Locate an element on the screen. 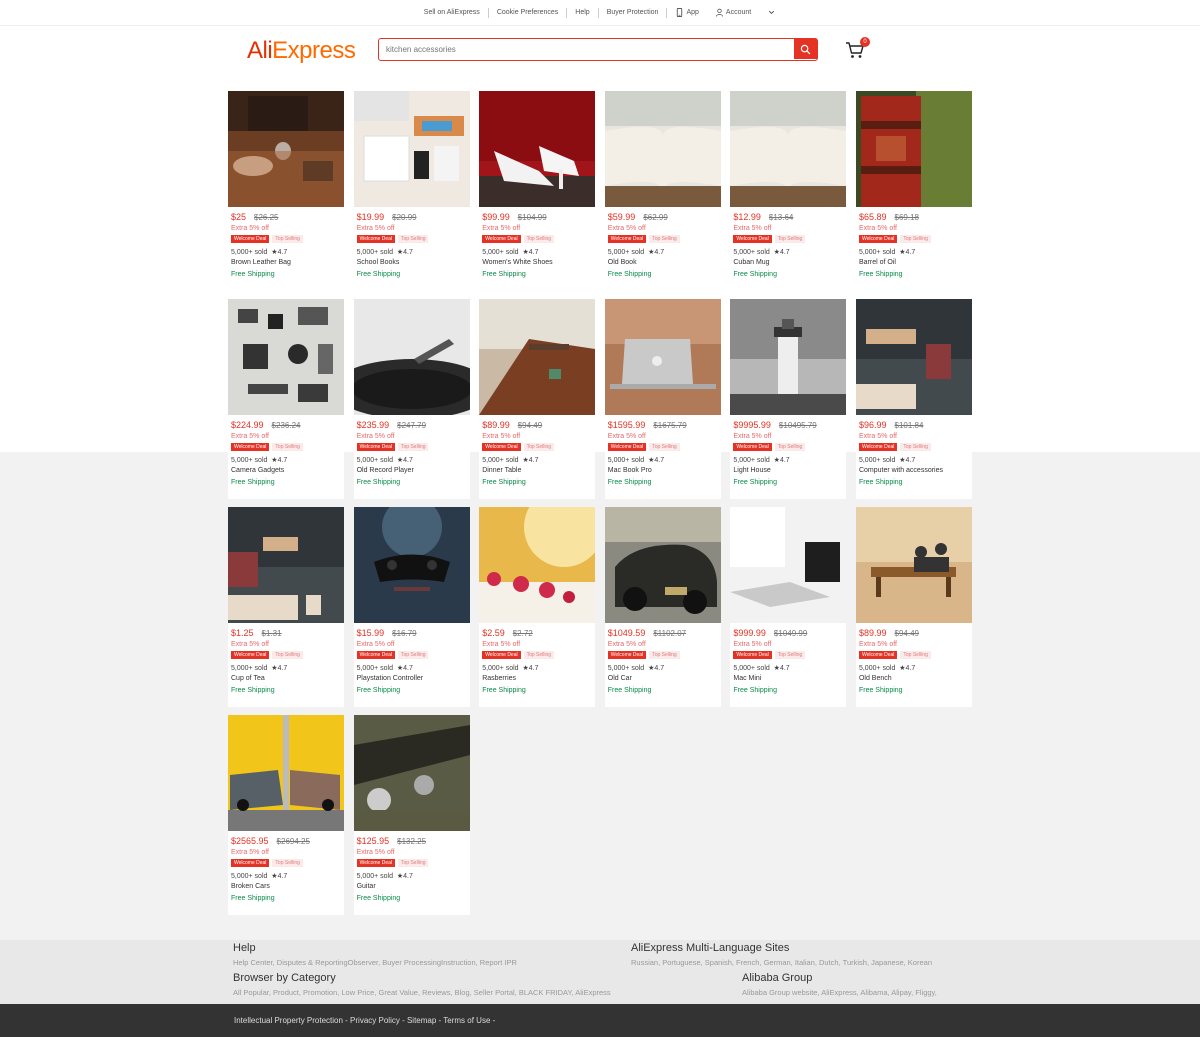  product-name: Cup of Tea is located at coordinates (286, 678).